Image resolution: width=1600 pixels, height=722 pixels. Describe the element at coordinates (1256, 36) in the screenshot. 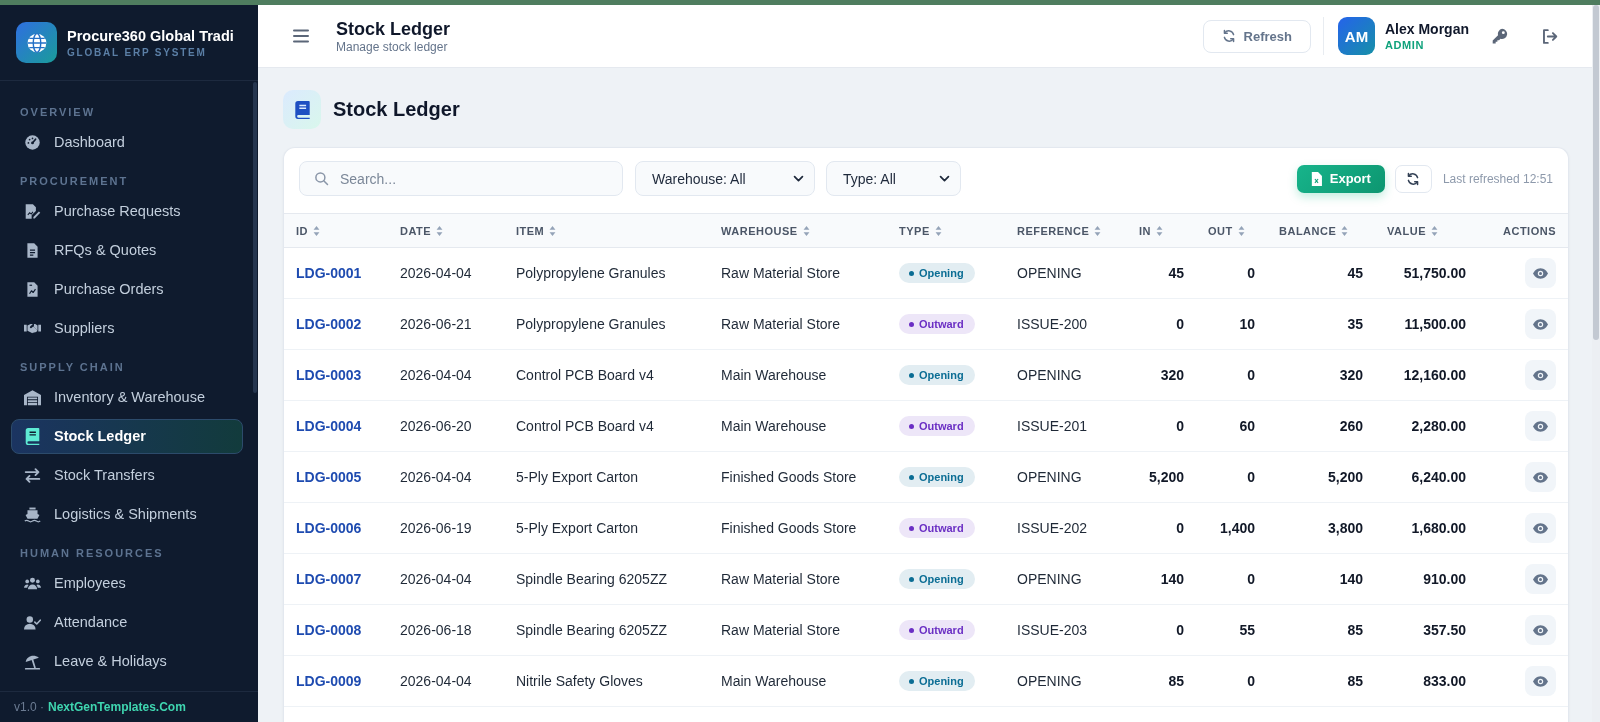

I see `refresh-button: Refresh` at that location.